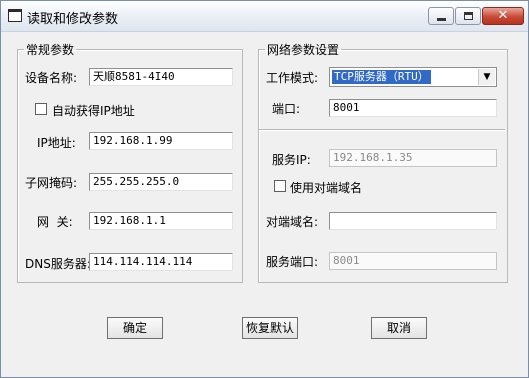 The width and height of the screenshot is (529, 378). What do you see at coordinates (161, 141) in the screenshot?
I see `ip-input: 192.168.1.99` at bounding box center [161, 141].